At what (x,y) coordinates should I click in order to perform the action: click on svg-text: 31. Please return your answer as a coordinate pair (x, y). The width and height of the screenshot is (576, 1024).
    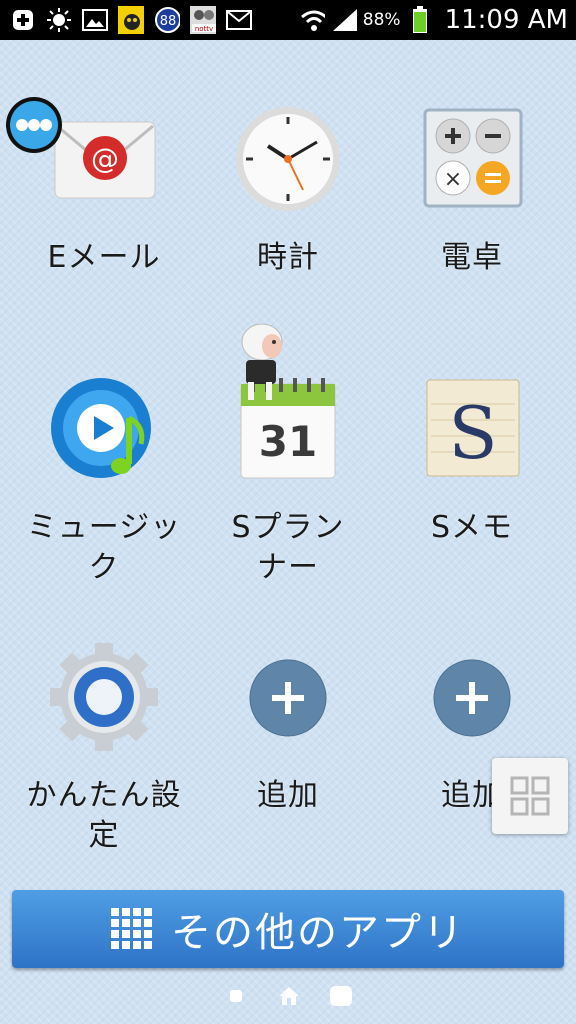
    Looking at the image, I should click on (288, 441).